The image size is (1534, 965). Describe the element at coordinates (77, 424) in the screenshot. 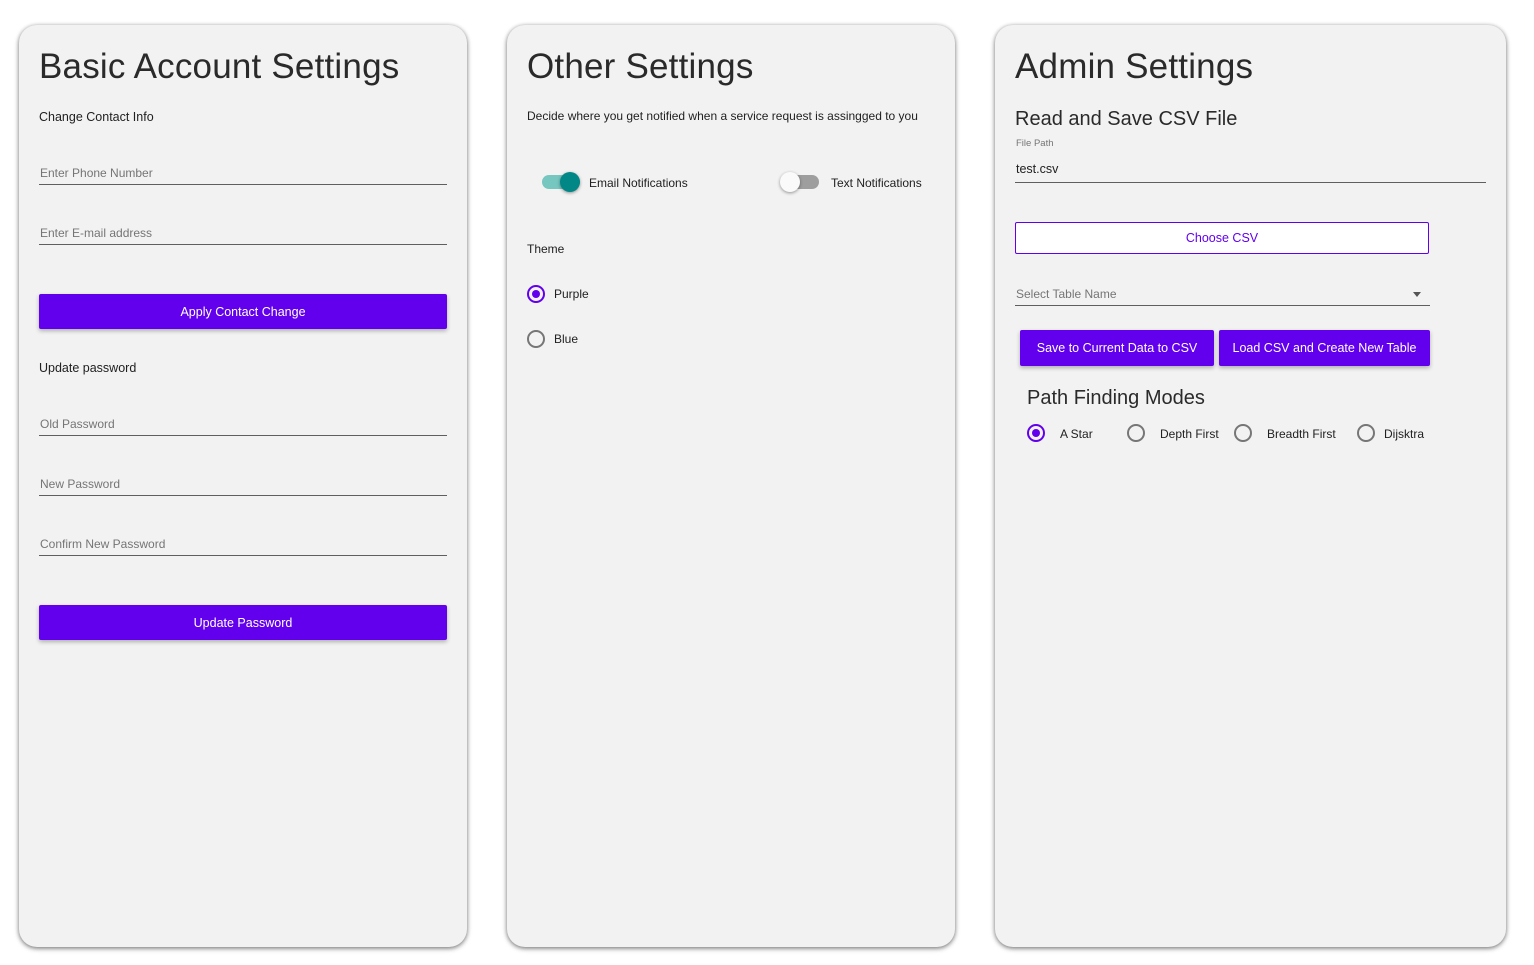

I see `old-password-placeholder: Old Password` at that location.